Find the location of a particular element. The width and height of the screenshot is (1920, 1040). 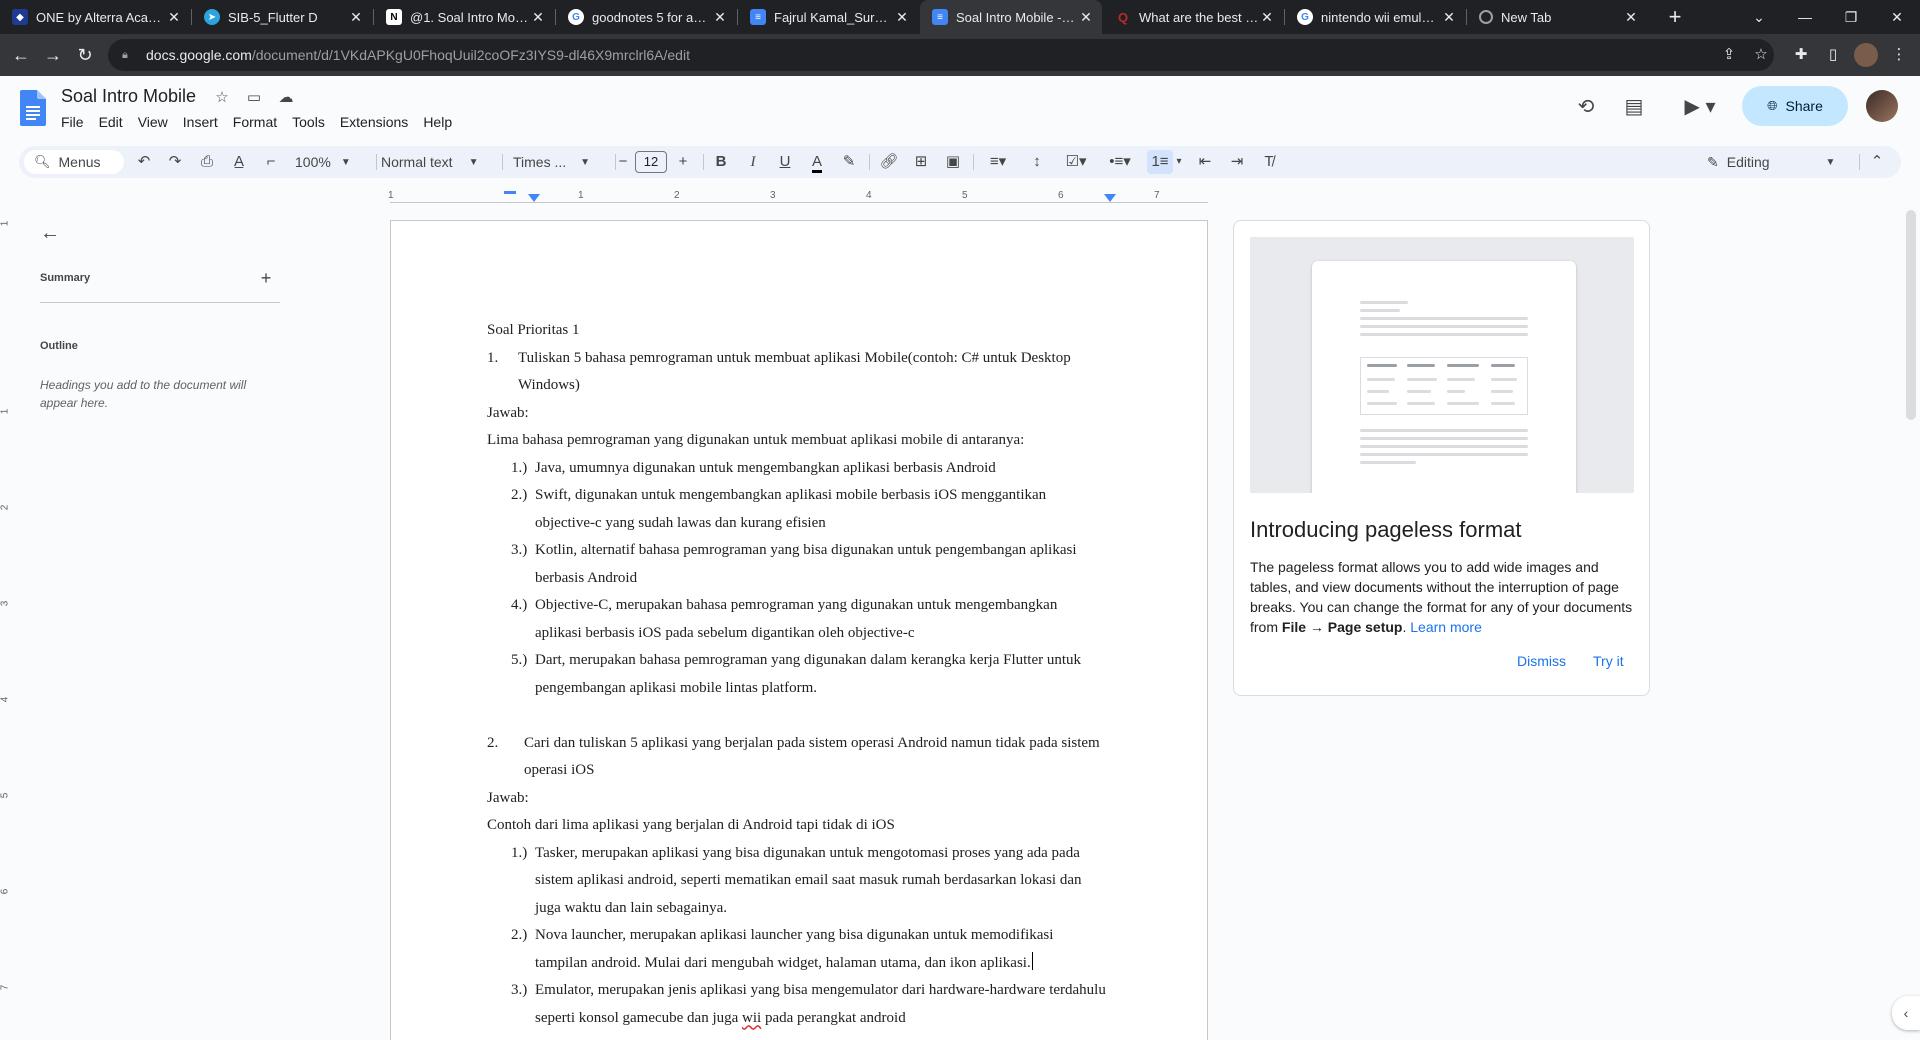

restore-icon: ❐ is located at coordinates (1851, 17).